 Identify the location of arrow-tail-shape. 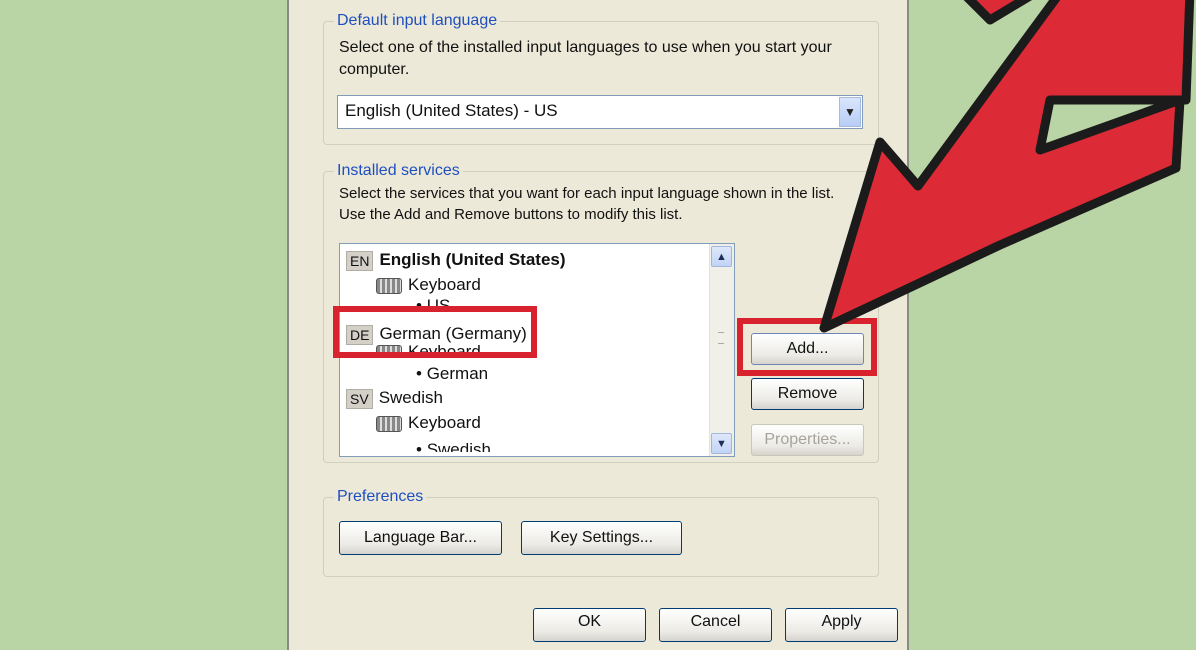
(998, 12).